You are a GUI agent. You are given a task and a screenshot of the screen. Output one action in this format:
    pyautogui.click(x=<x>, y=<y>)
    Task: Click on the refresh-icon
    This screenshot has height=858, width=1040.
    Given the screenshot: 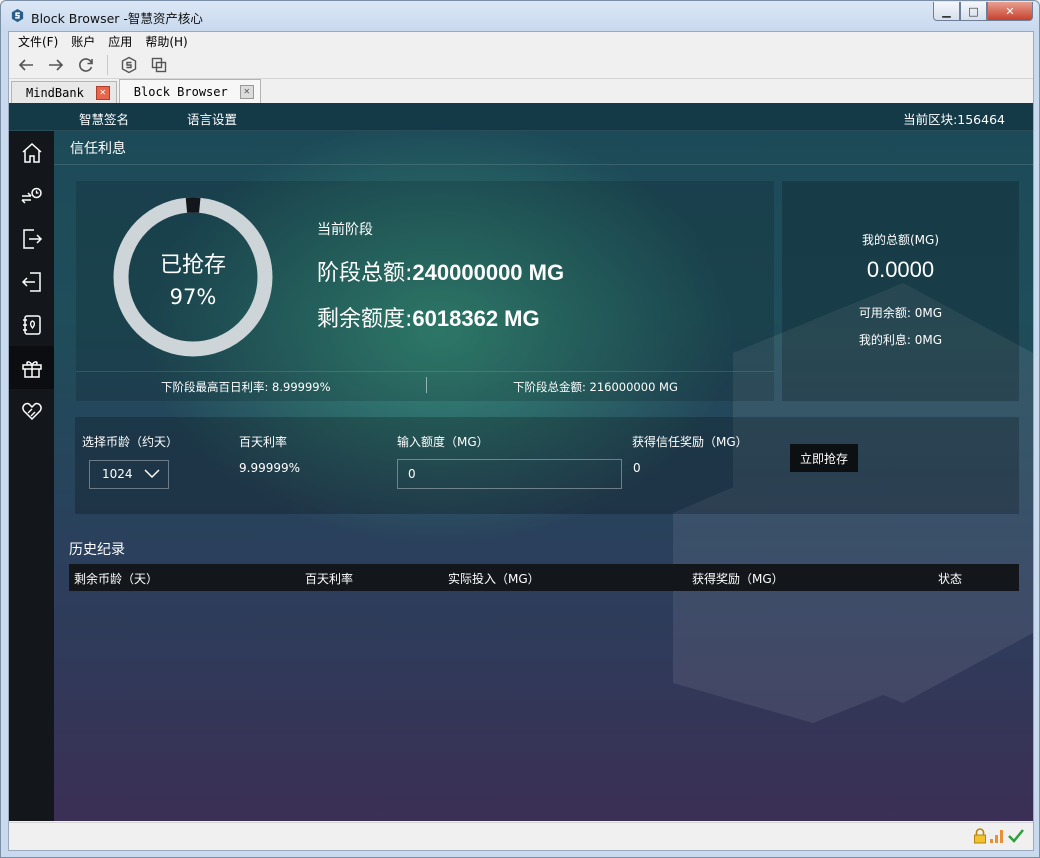 What is the action you would take?
    pyautogui.click(x=86, y=65)
    